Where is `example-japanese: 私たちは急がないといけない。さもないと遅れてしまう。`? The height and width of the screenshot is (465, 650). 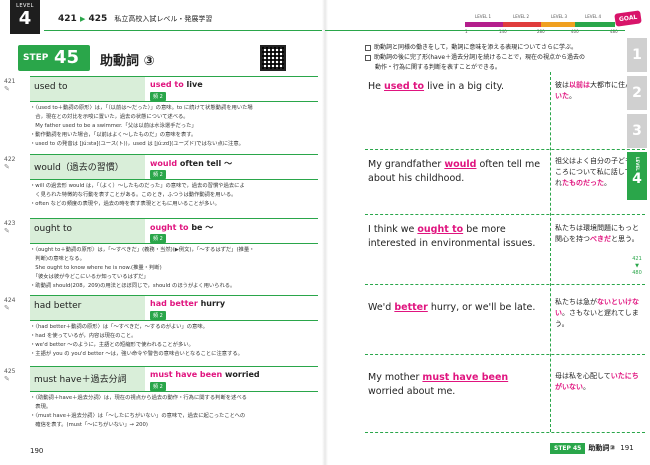 example-japanese: 私たちは急がないといけない。さもないと遅れてしまう。 is located at coordinates (597, 313).